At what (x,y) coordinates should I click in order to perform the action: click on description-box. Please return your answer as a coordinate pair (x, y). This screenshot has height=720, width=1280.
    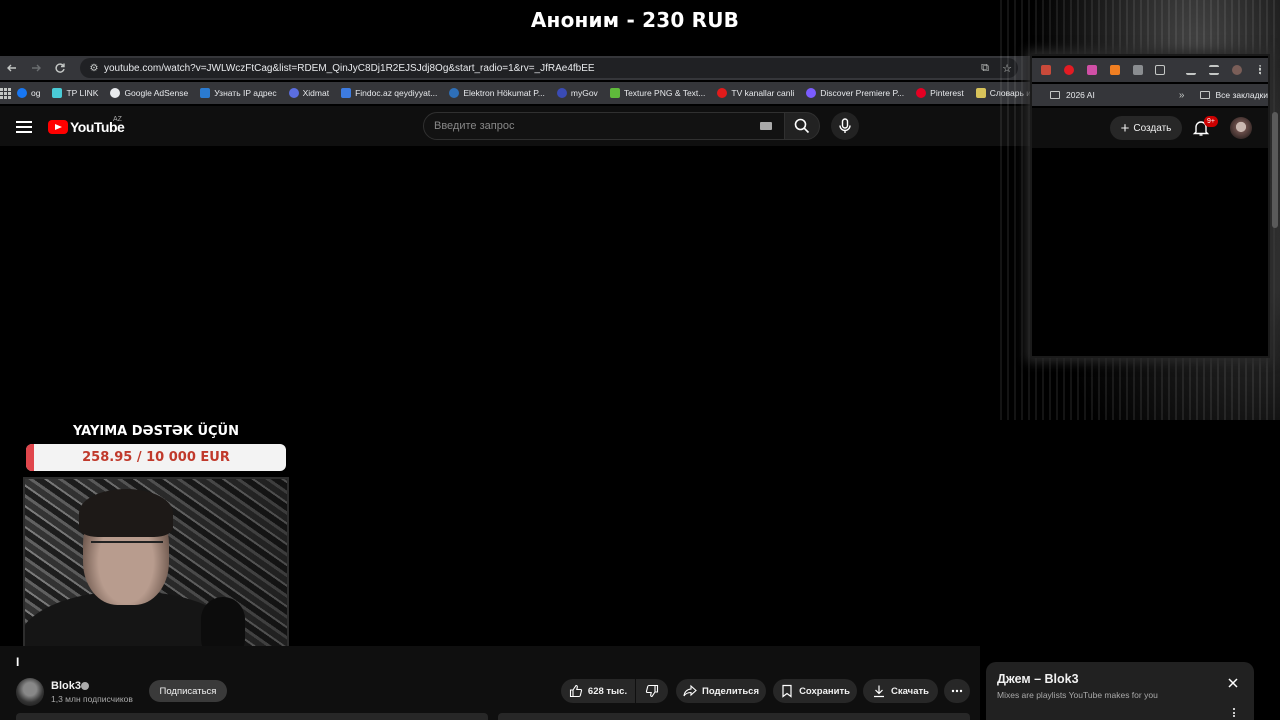
    Looking at the image, I should click on (252, 716).